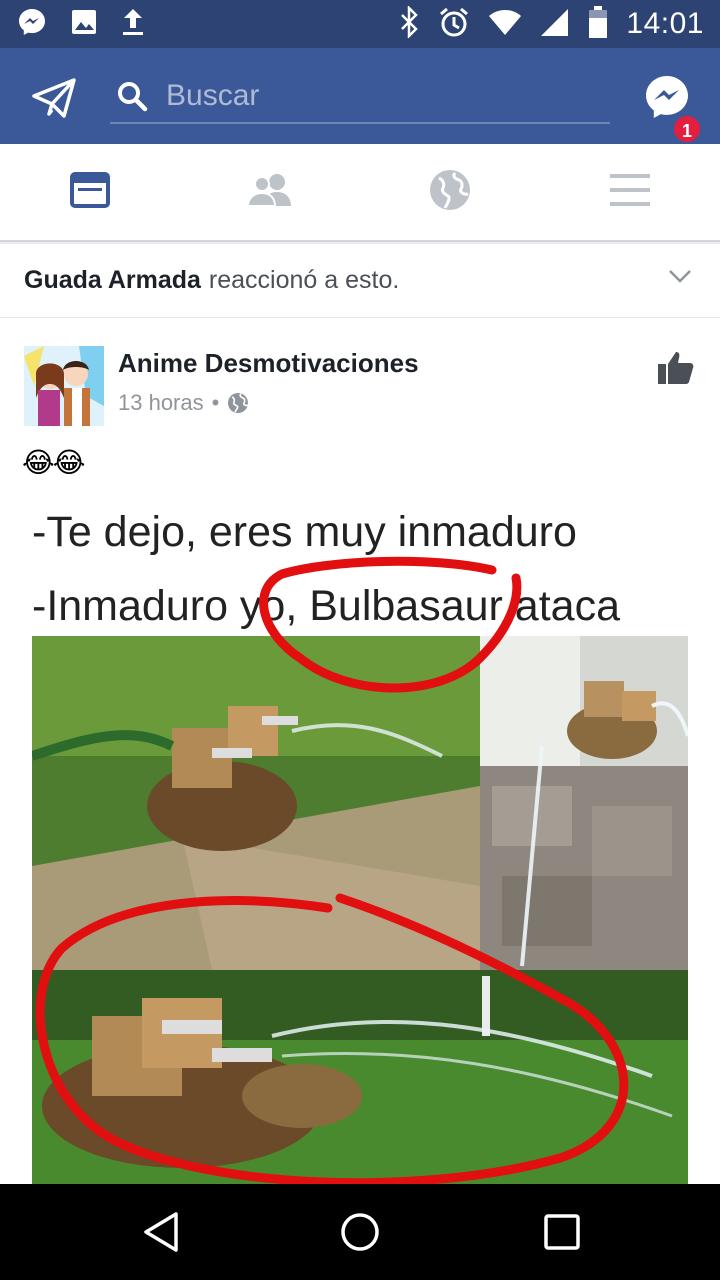  Describe the element at coordinates (161, 403) in the screenshot. I see `post-time: 13 horas` at that location.